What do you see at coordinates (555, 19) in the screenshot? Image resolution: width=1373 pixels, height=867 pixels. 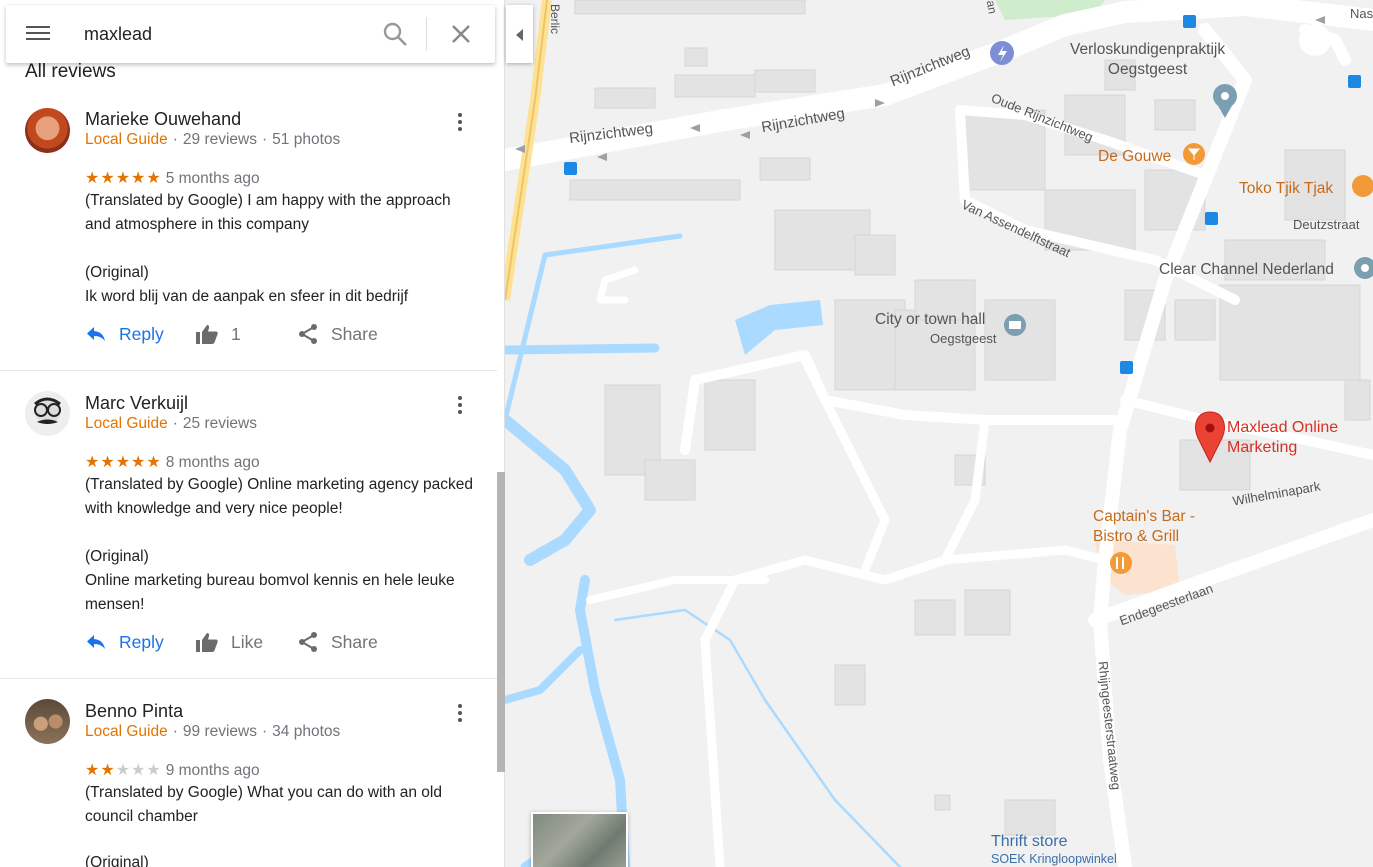 I see `street-label-berlic: Berlic` at bounding box center [555, 19].